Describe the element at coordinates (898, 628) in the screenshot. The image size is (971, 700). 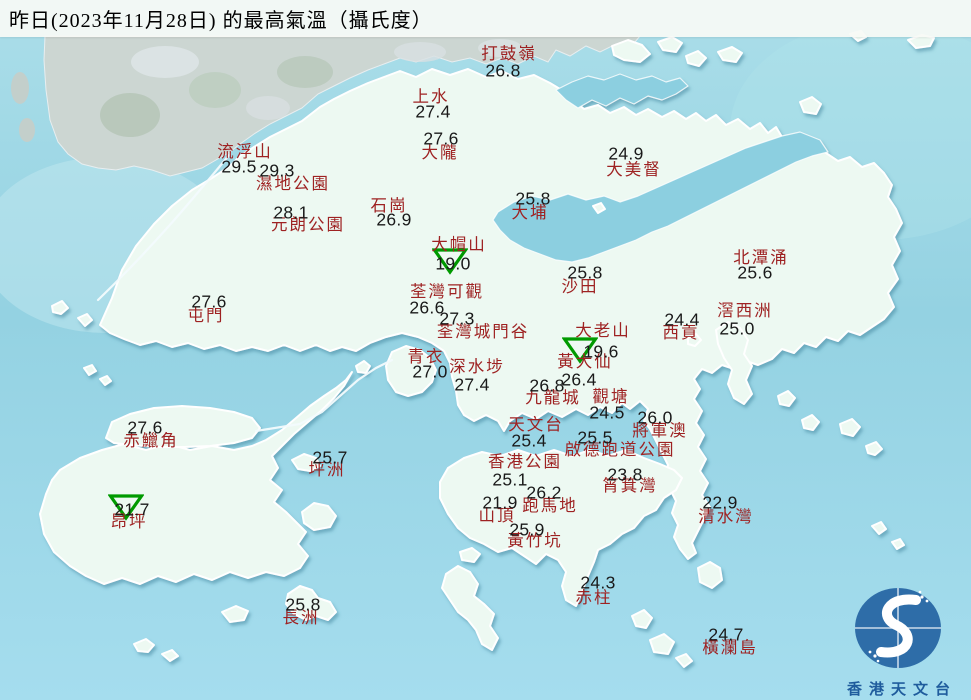
I see `hko-logo-icon` at that location.